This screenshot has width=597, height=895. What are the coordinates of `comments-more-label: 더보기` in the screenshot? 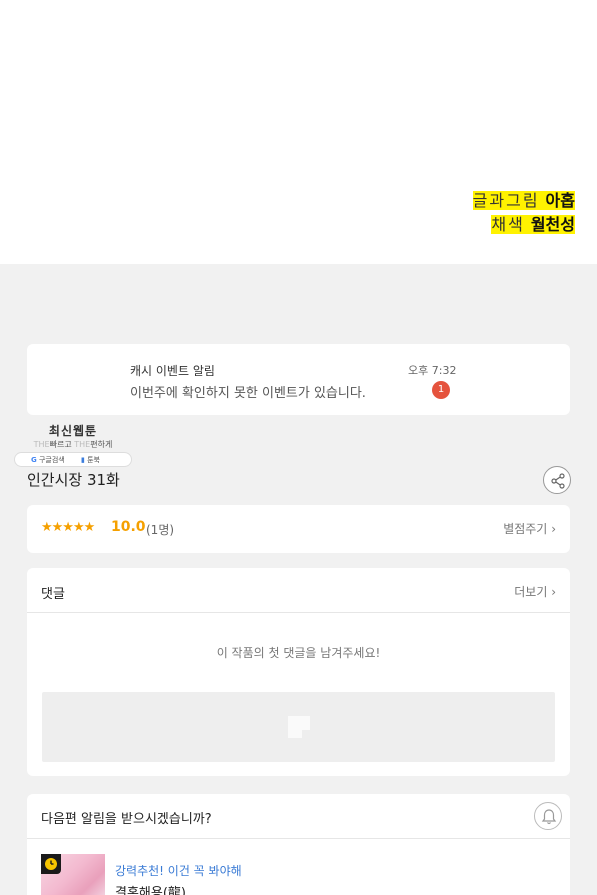 It's located at (531, 592).